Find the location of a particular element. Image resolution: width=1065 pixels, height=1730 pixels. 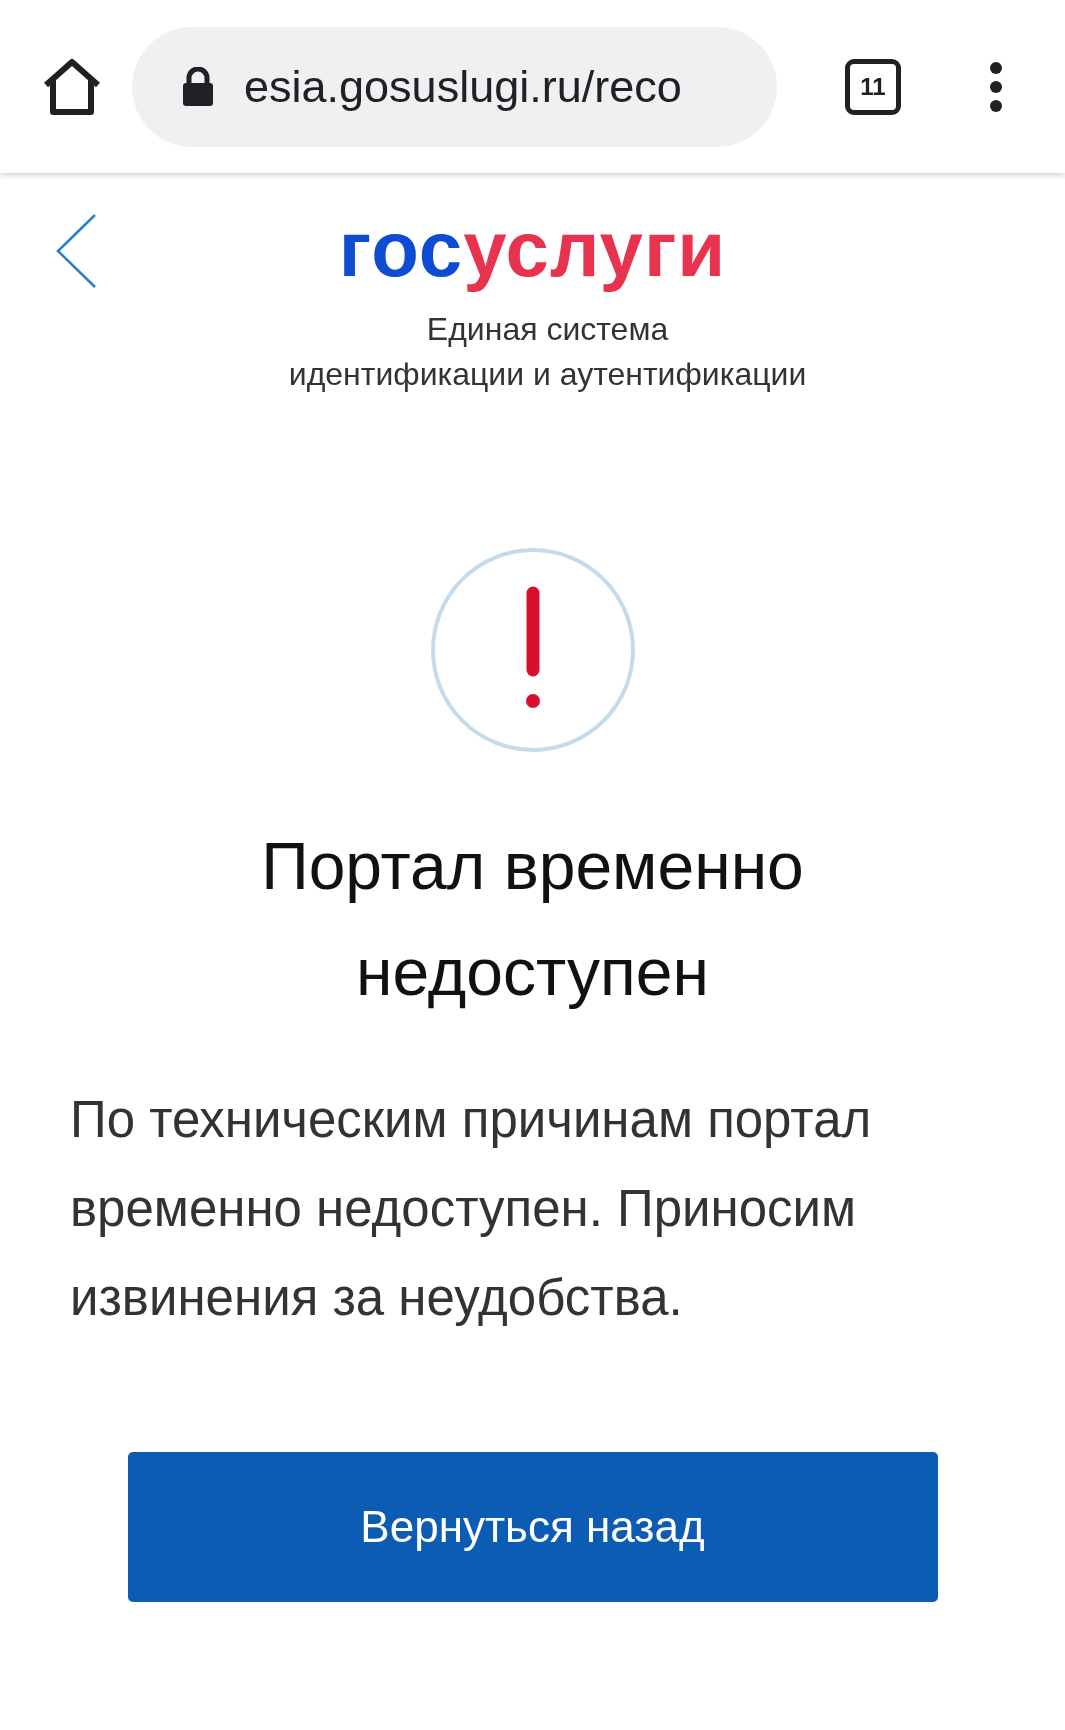

logo: госуслуги is located at coordinates (532, 249).